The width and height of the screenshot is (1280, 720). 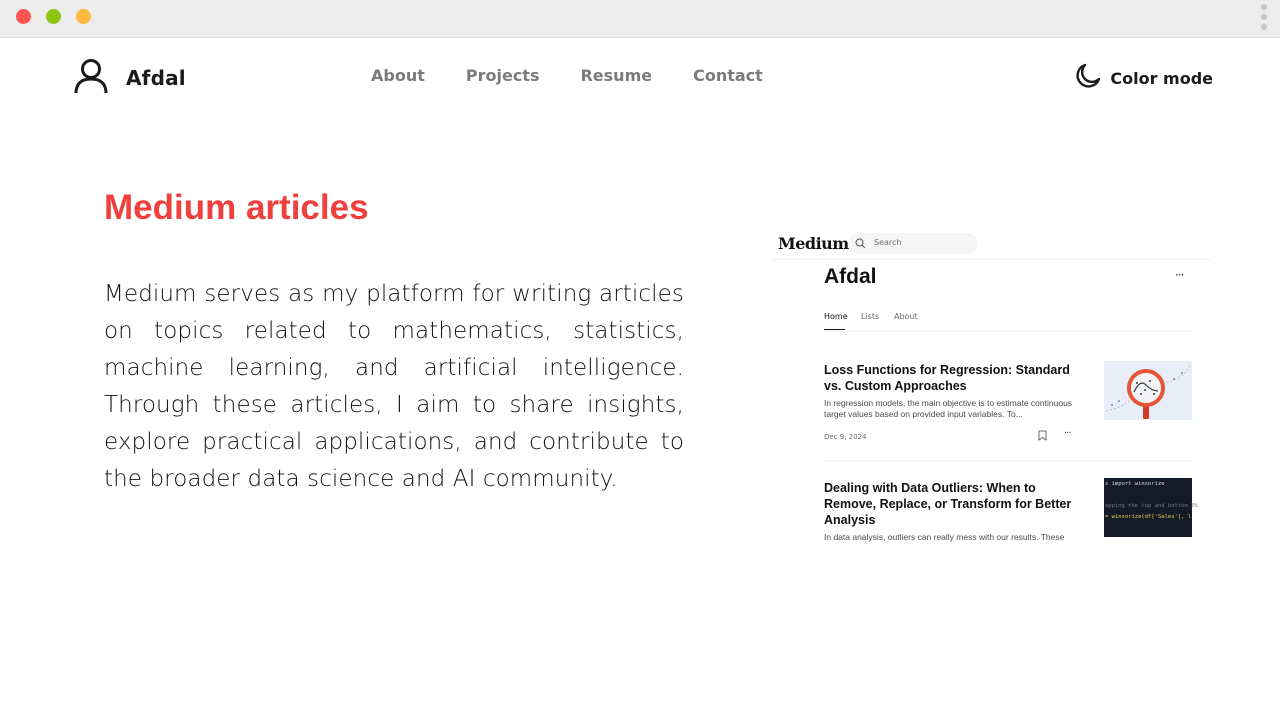 I want to click on user-icon, so click(x=91, y=78).